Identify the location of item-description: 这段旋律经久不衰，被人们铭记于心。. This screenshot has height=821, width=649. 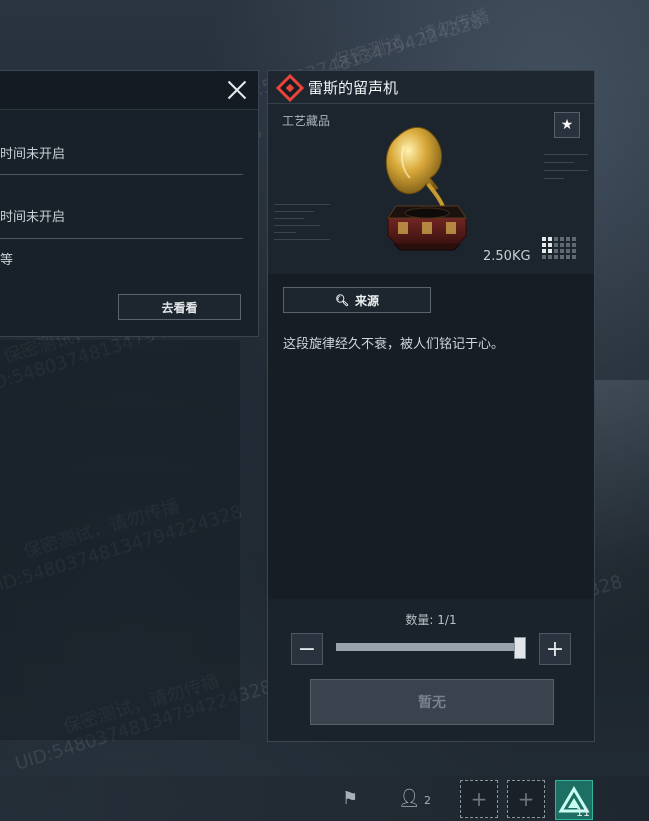
(394, 344).